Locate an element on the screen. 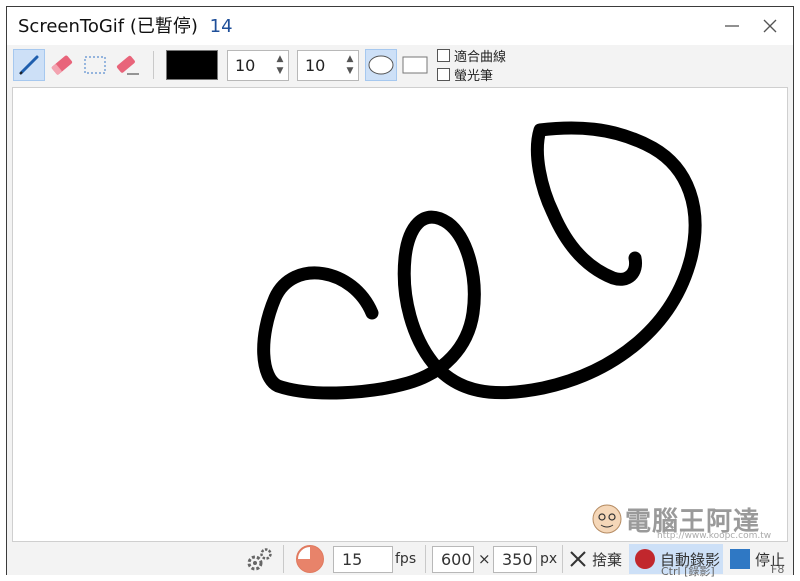 The width and height of the screenshot is (800, 581). width-input: 600 is located at coordinates (453, 559).